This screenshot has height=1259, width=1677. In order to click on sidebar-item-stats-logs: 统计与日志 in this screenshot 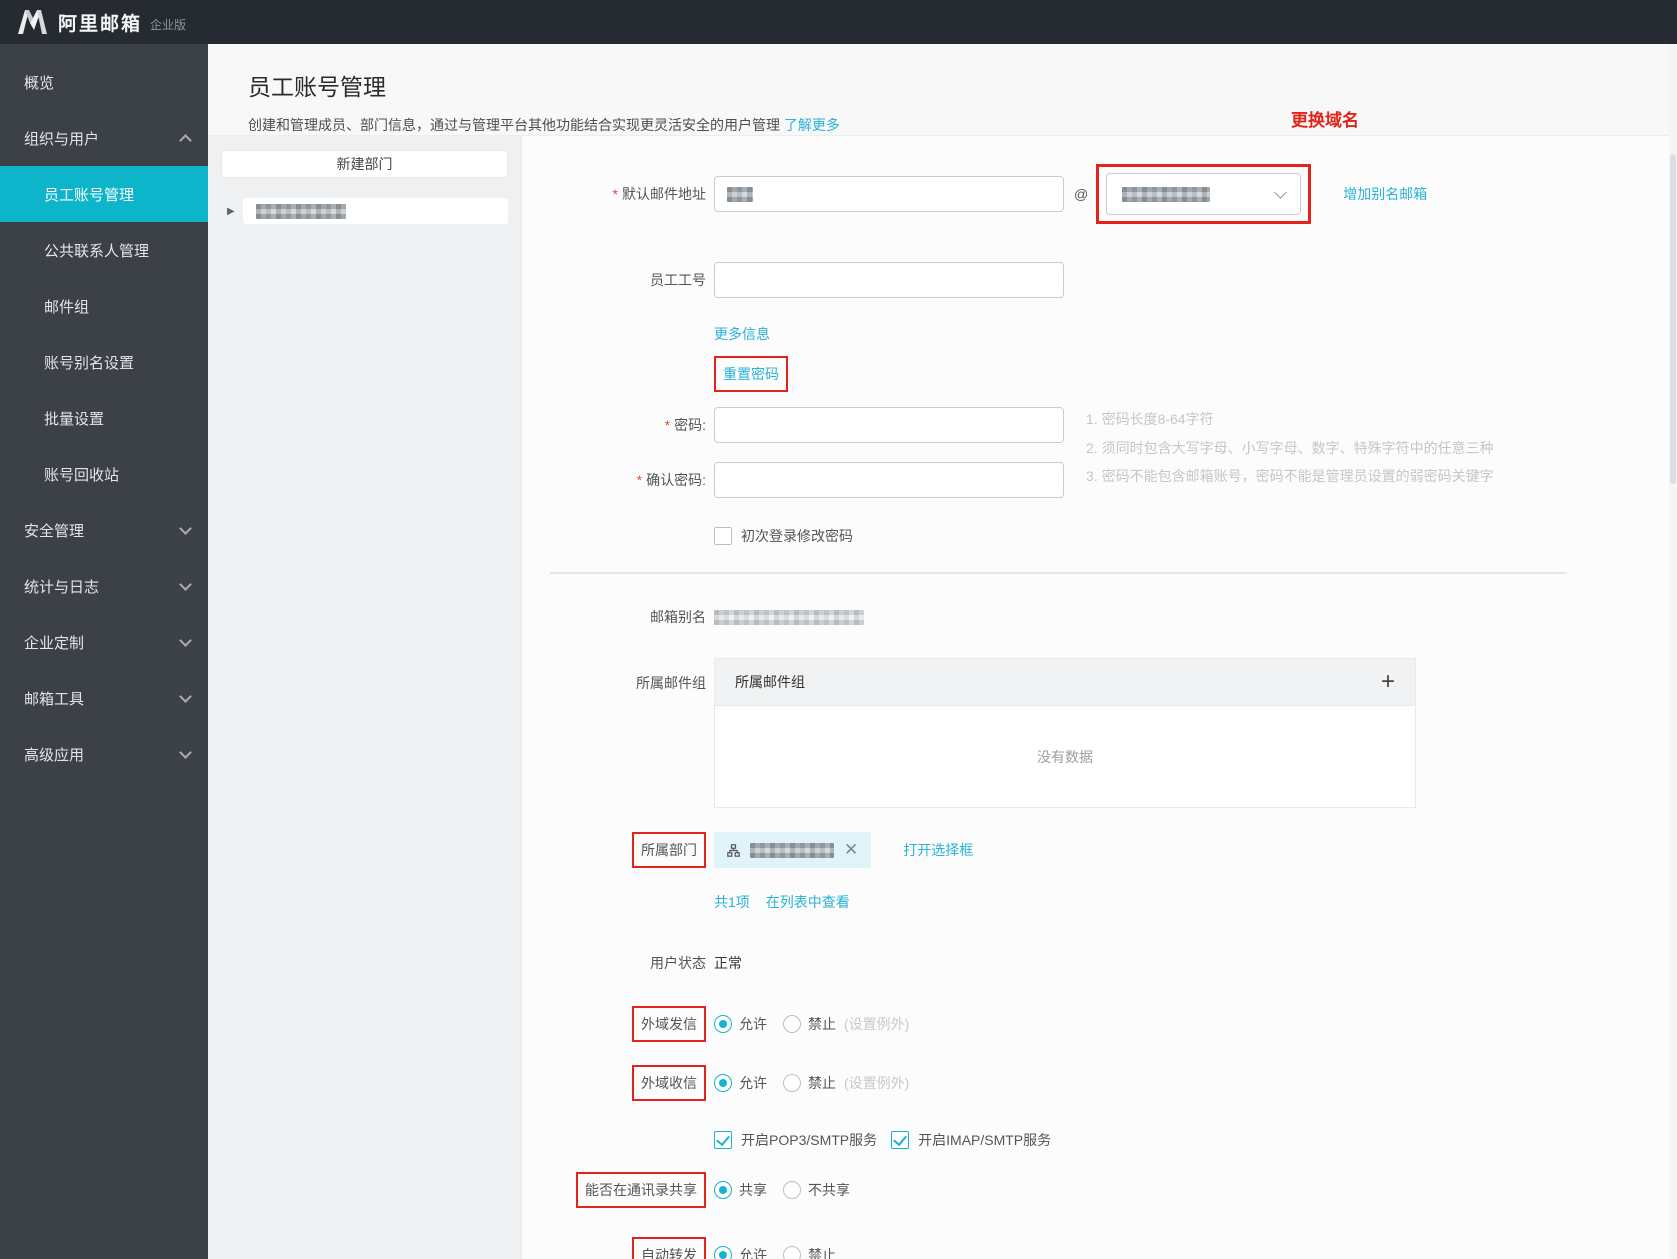, I will do `click(104, 586)`.